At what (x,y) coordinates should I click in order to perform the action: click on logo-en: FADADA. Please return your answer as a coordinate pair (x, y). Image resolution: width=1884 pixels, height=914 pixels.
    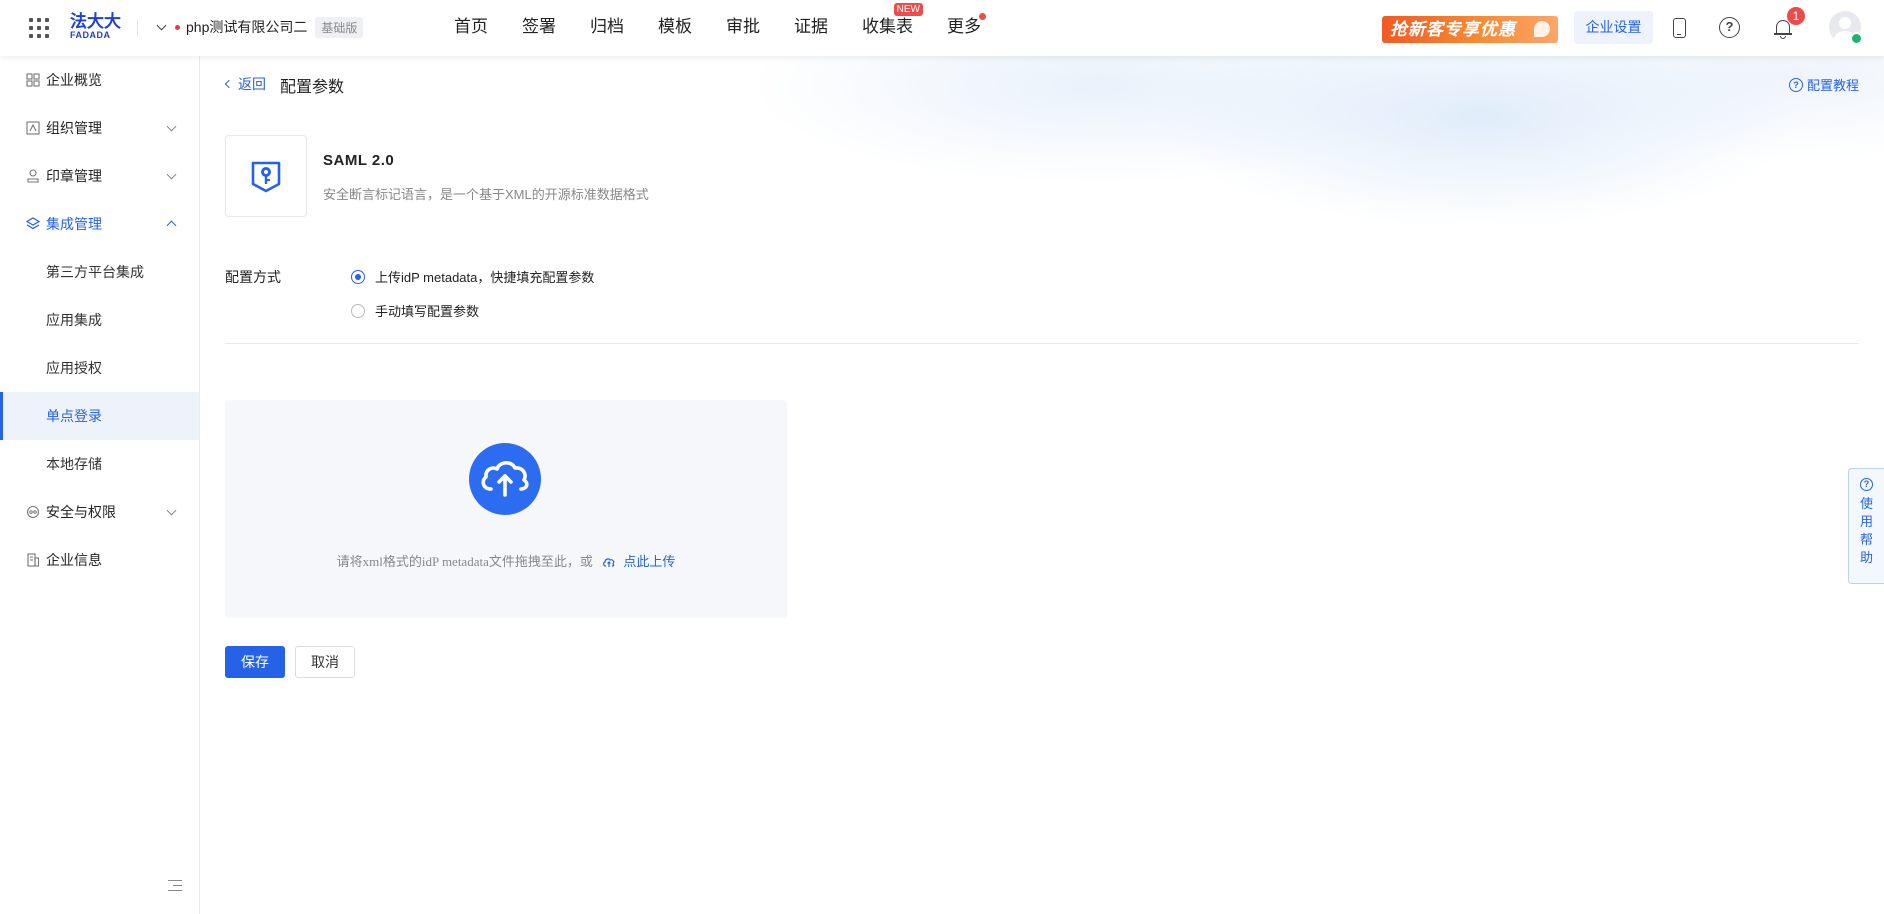
    Looking at the image, I should click on (90, 35).